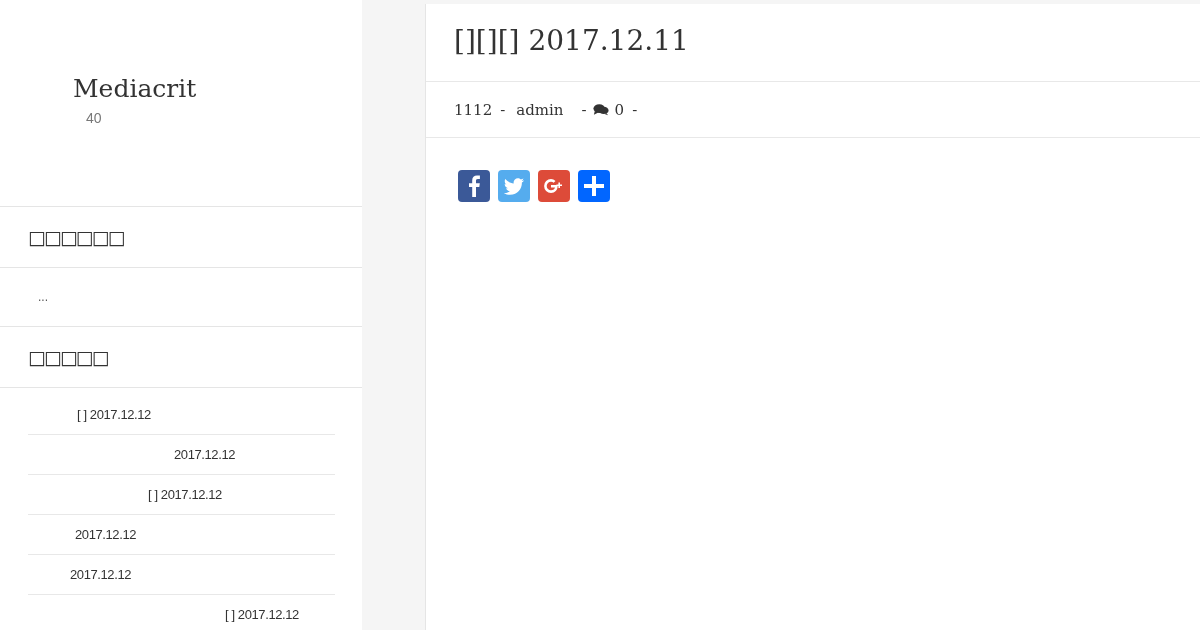 The image size is (1200, 630). What do you see at coordinates (94, 118) in the screenshot?
I see `site-description: 40` at bounding box center [94, 118].